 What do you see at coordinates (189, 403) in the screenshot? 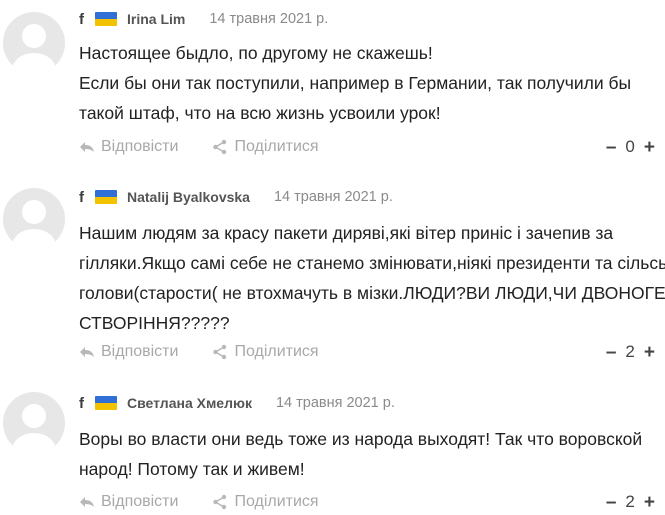
I see `author-name: Светлана Хмелюк` at bounding box center [189, 403].